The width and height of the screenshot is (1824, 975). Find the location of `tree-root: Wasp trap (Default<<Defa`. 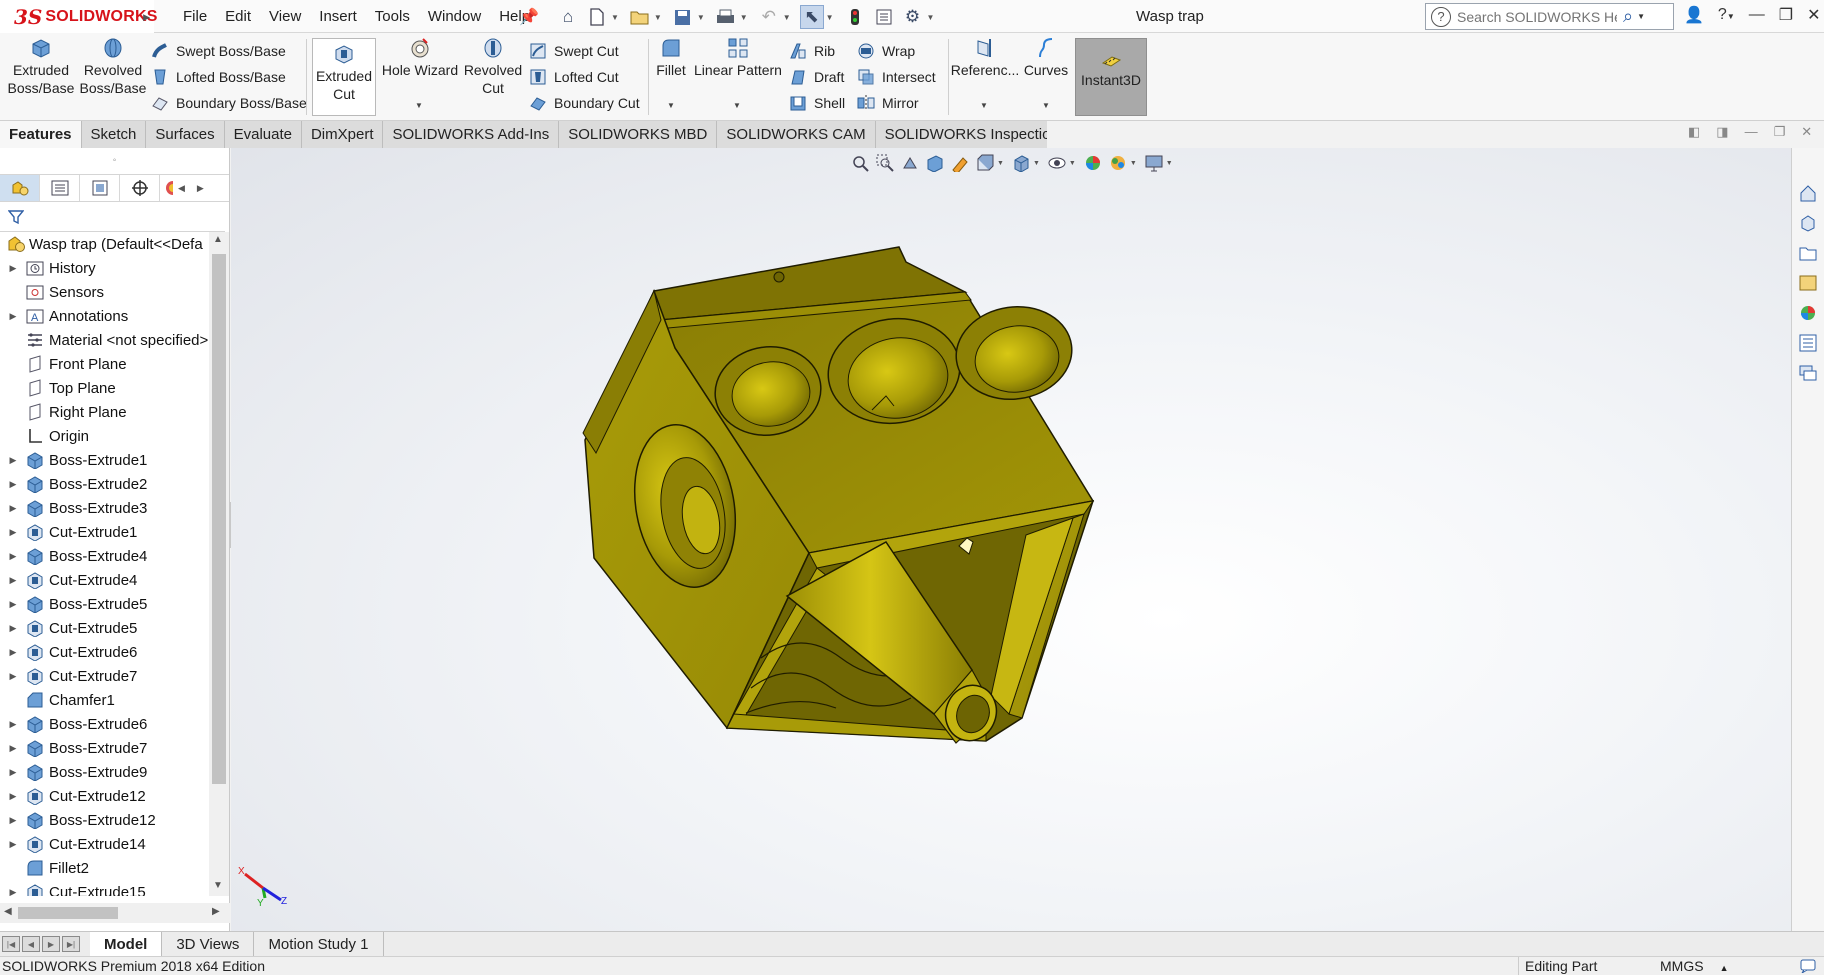

tree-root: Wasp trap (Default<<Defa is located at coordinates (105, 244).